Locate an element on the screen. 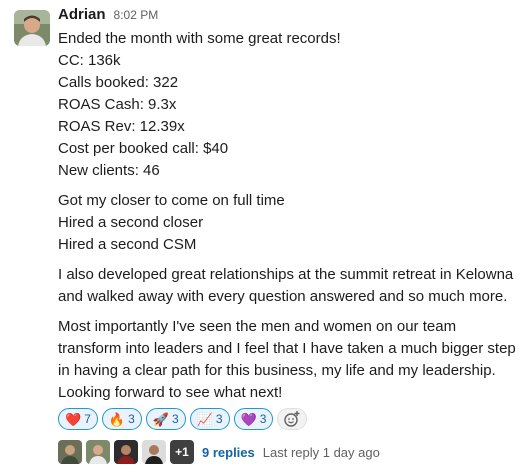 The width and height of the screenshot is (525, 474). message-header: Adrian 8:02 PM is located at coordinates (288, 17).